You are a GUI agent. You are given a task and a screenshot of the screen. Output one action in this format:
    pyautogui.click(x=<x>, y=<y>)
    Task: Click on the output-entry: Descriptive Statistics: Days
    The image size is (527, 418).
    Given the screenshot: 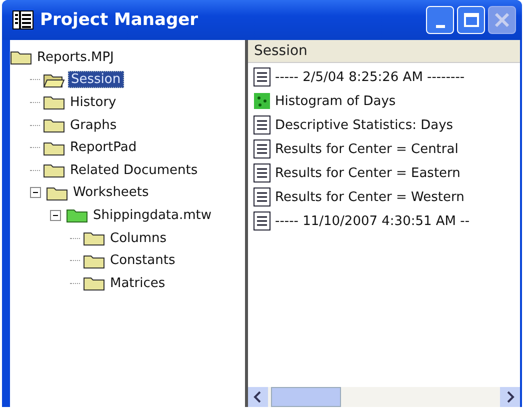 What is the action you would take?
    pyautogui.click(x=364, y=125)
    